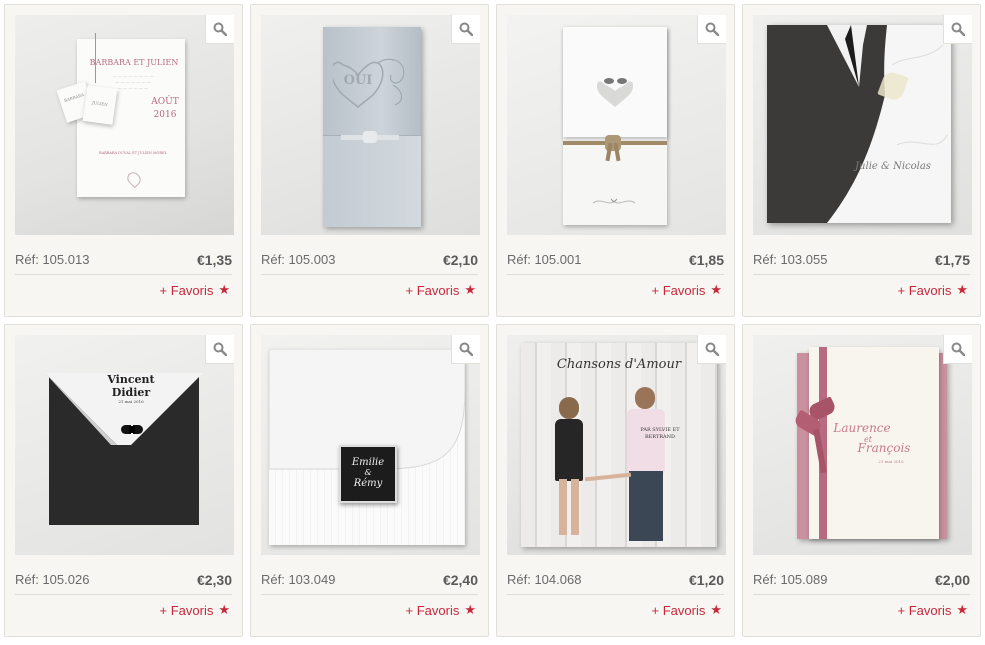 The height and width of the screenshot is (645, 985). What do you see at coordinates (615, 595) in the screenshot?
I see `product-info: Réf: 104.068 €1,20 + Favoris ★` at bounding box center [615, 595].